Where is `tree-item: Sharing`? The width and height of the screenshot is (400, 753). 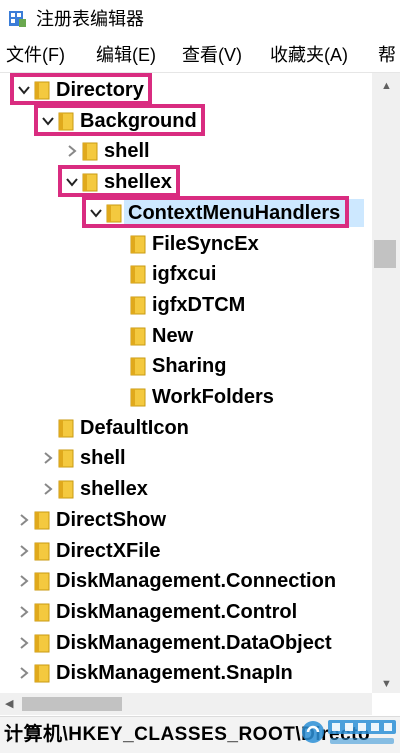
tree-item: Sharing is located at coordinates (186, 366).